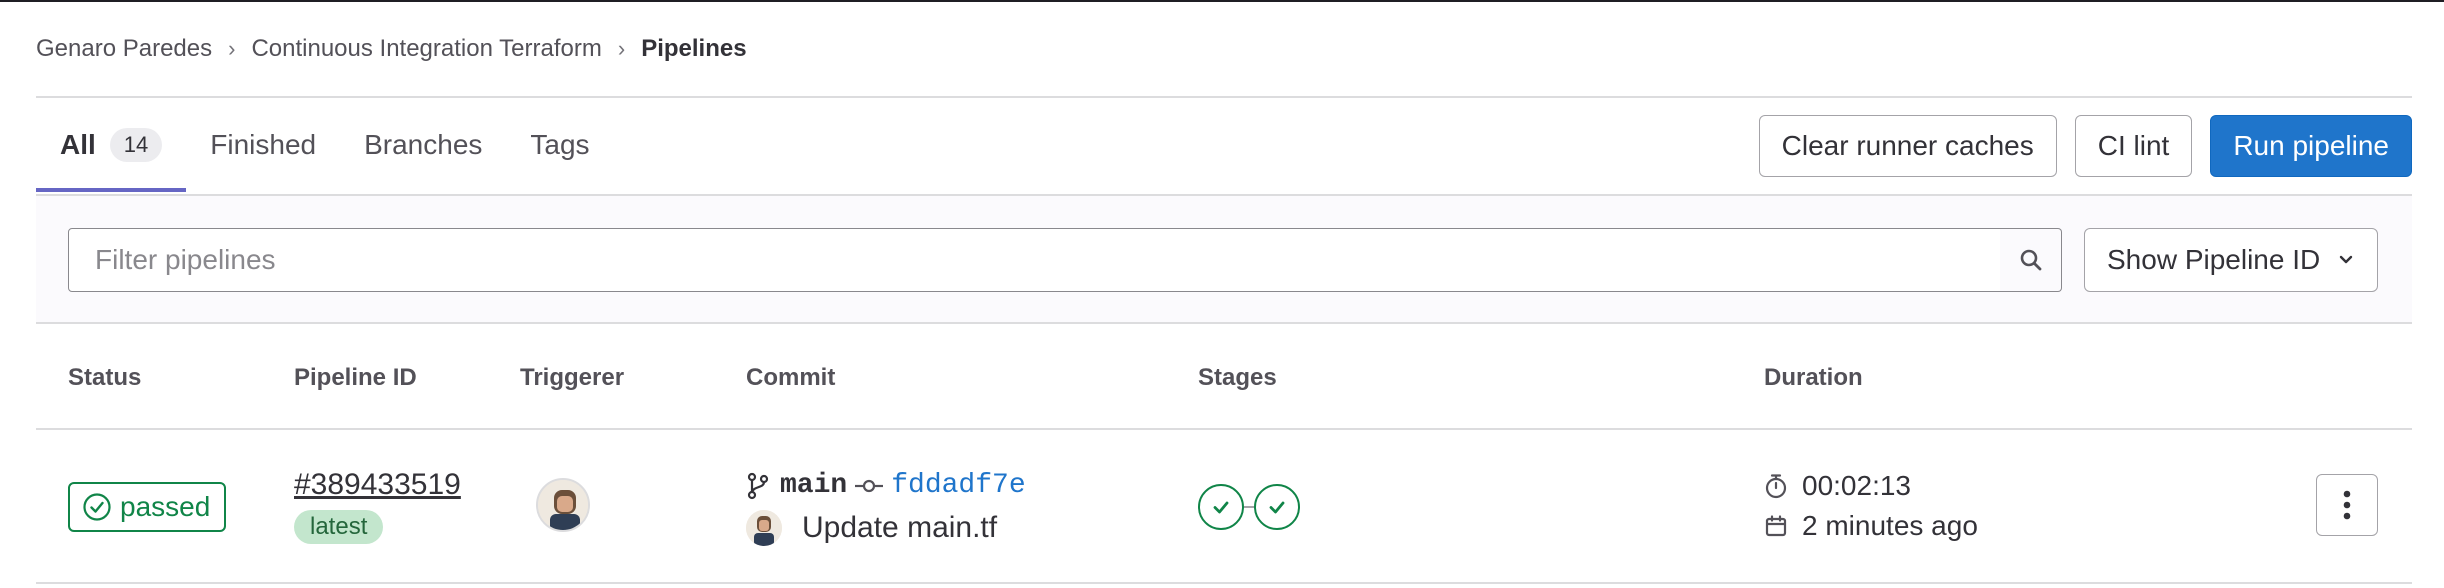 The image size is (2444, 588). What do you see at coordinates (185, 259) in the screenshot?
I see `filter-placeholder: Filter pipelines` at bounding box center [185, 259].